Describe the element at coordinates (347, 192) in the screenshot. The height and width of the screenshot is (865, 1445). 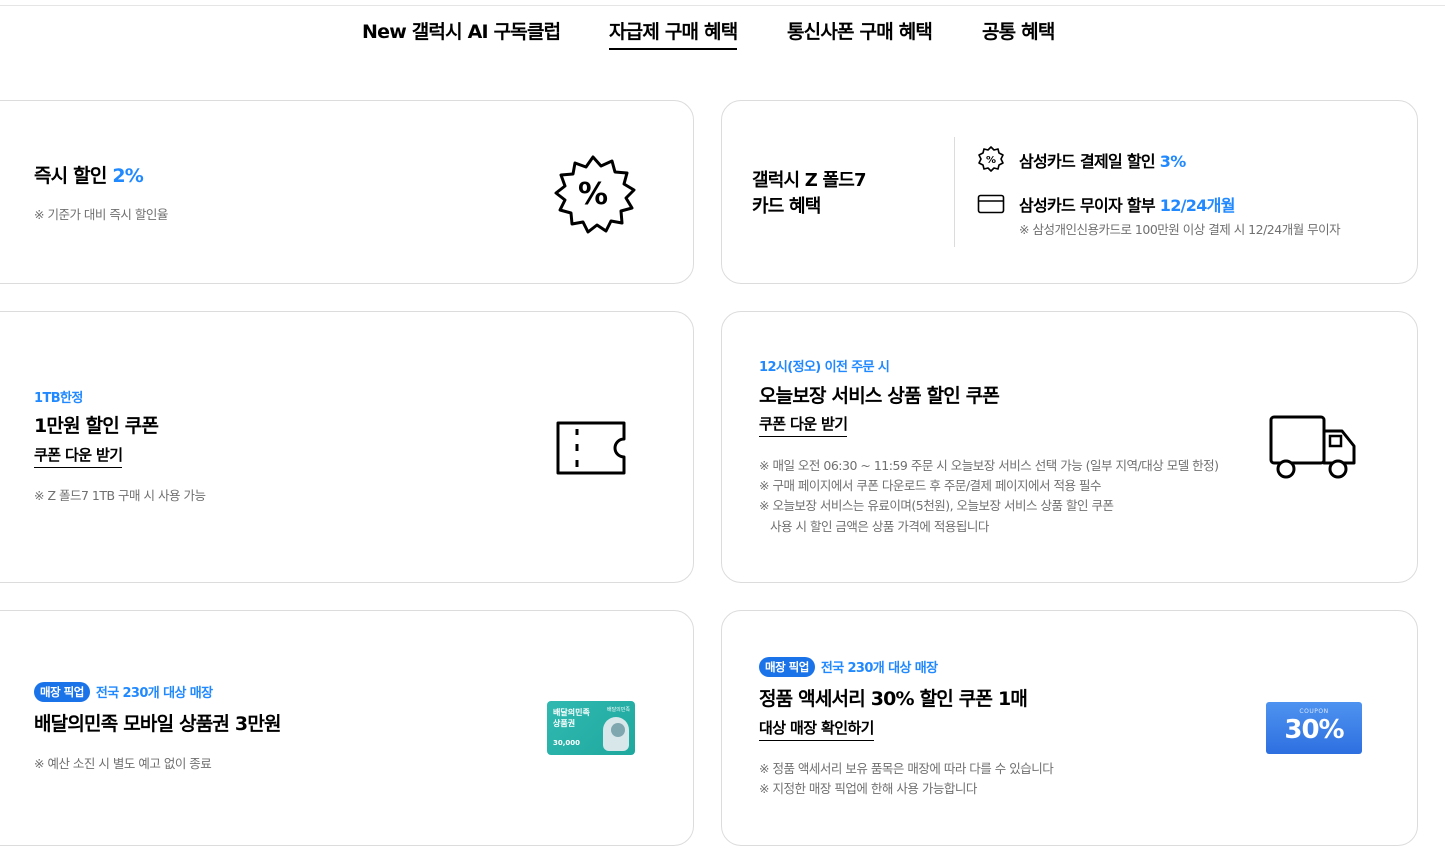
I see `instant-discount-card: 즉시 할인 2% ※ 기준가 대비 즉시 할인율 %` at that location.